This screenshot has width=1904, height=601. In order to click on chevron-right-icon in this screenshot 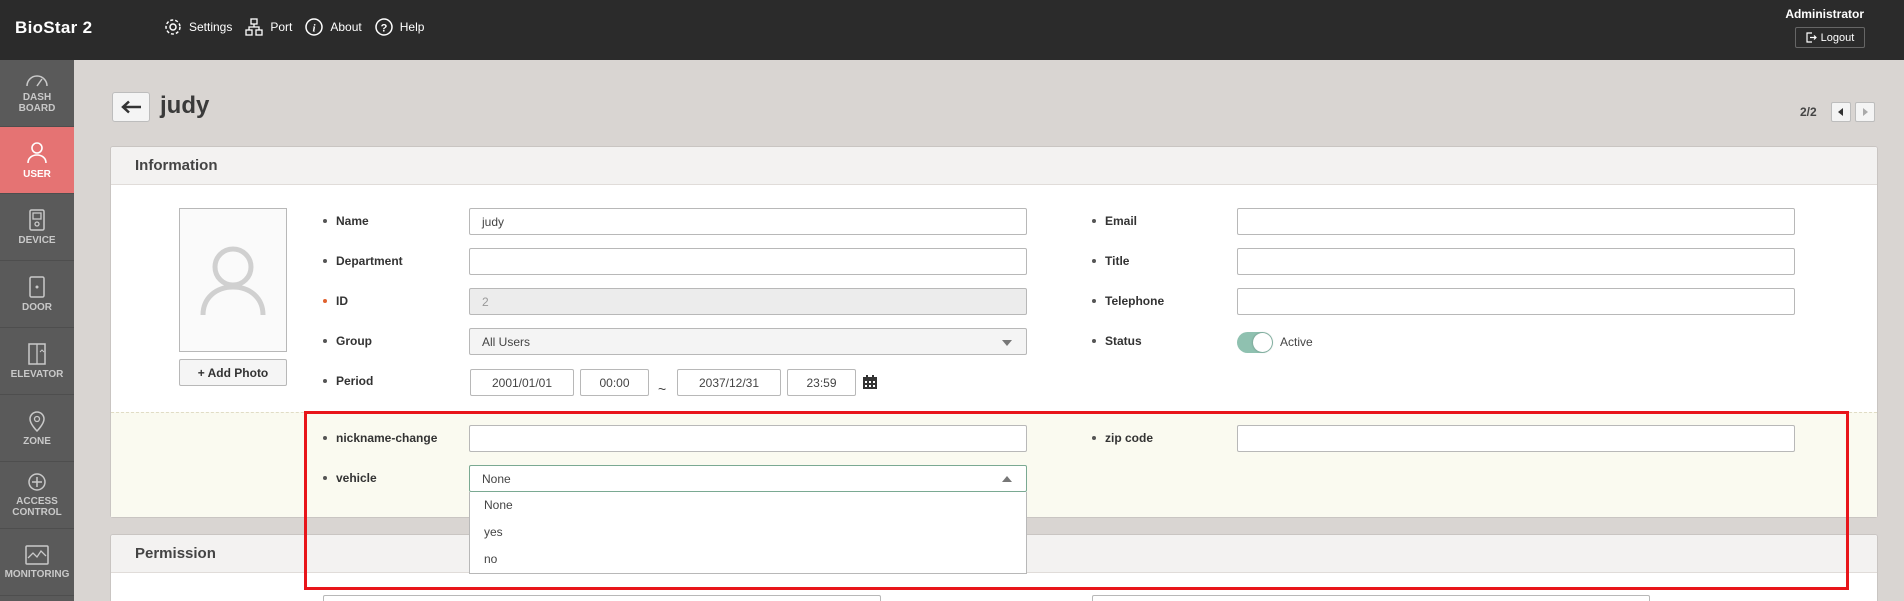, I will do `click(1865, 112)`.